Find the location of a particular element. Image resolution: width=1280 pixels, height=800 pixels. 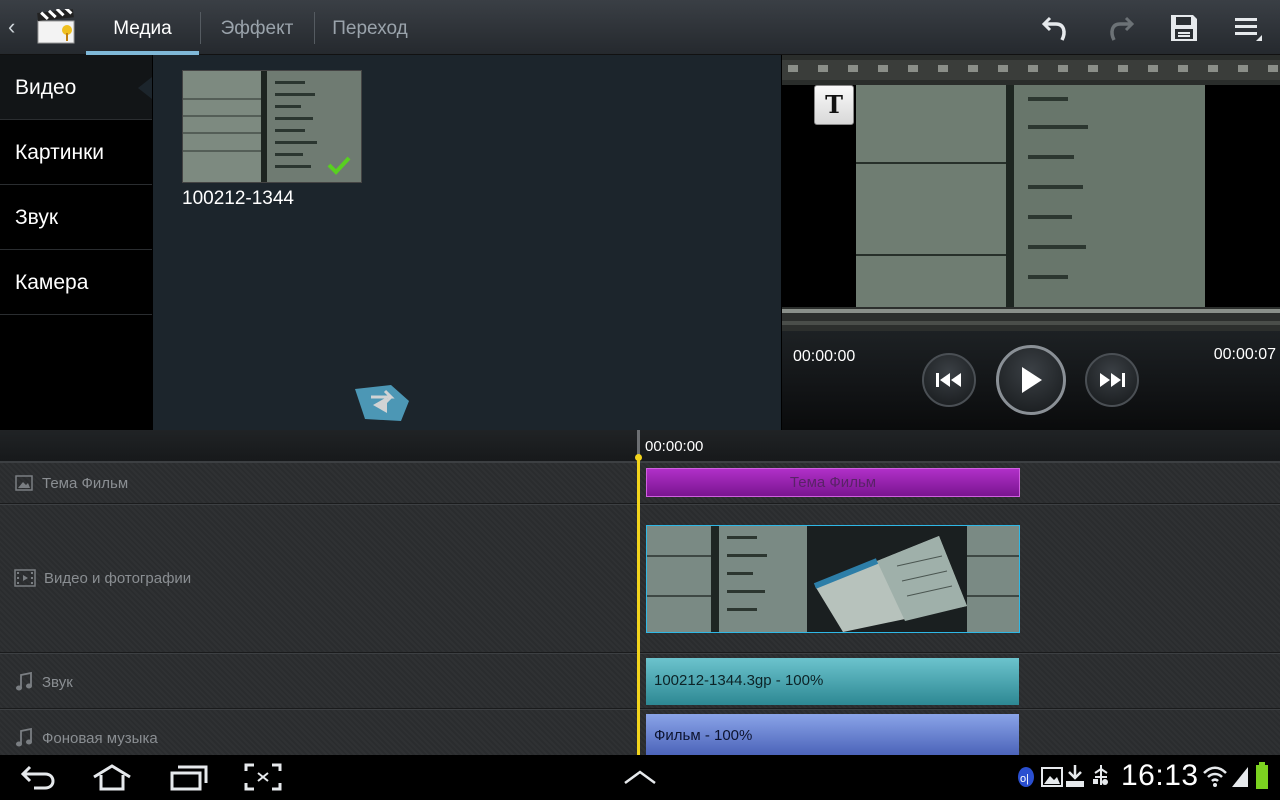

track-label: Видео и фотографии is located at coordinates (102, 578).